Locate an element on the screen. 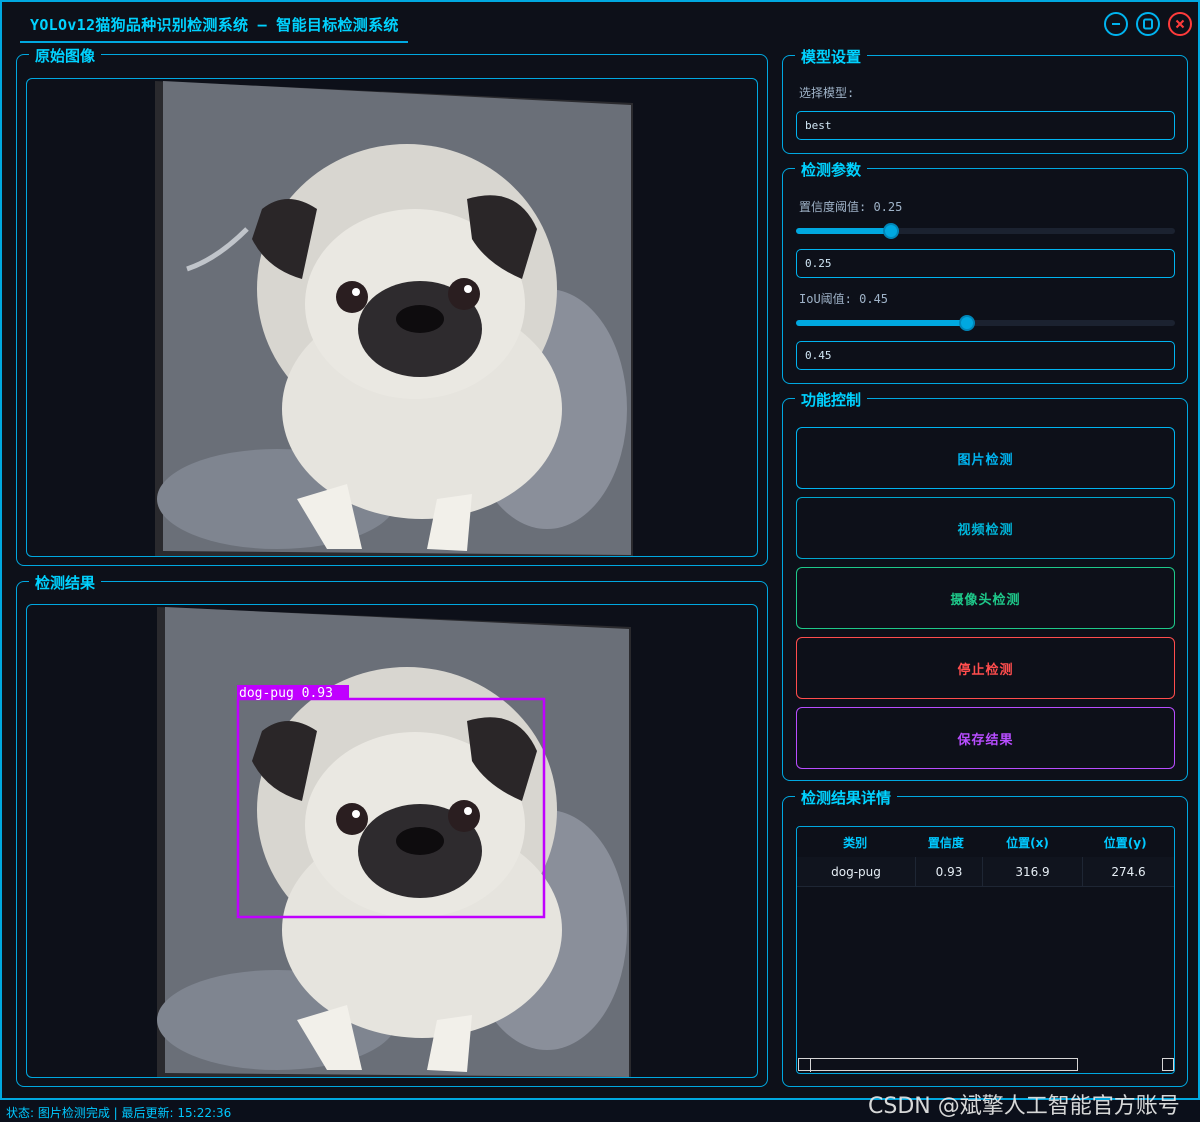 Image resolution: width=1200 pixels, height=1122 pixels. scrollbar-track is located at coordinates (938, 1065).